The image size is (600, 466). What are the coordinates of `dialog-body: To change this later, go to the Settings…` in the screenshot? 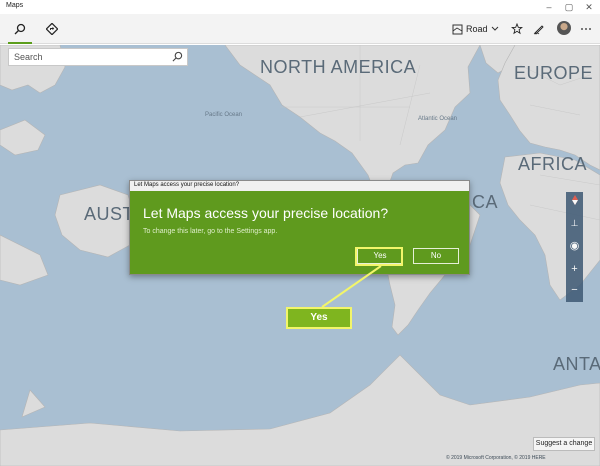 It's located at (210, 231).